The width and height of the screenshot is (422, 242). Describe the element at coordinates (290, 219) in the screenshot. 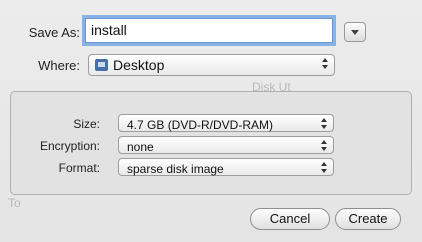

I see `cancel-button: Cancel` at that location.